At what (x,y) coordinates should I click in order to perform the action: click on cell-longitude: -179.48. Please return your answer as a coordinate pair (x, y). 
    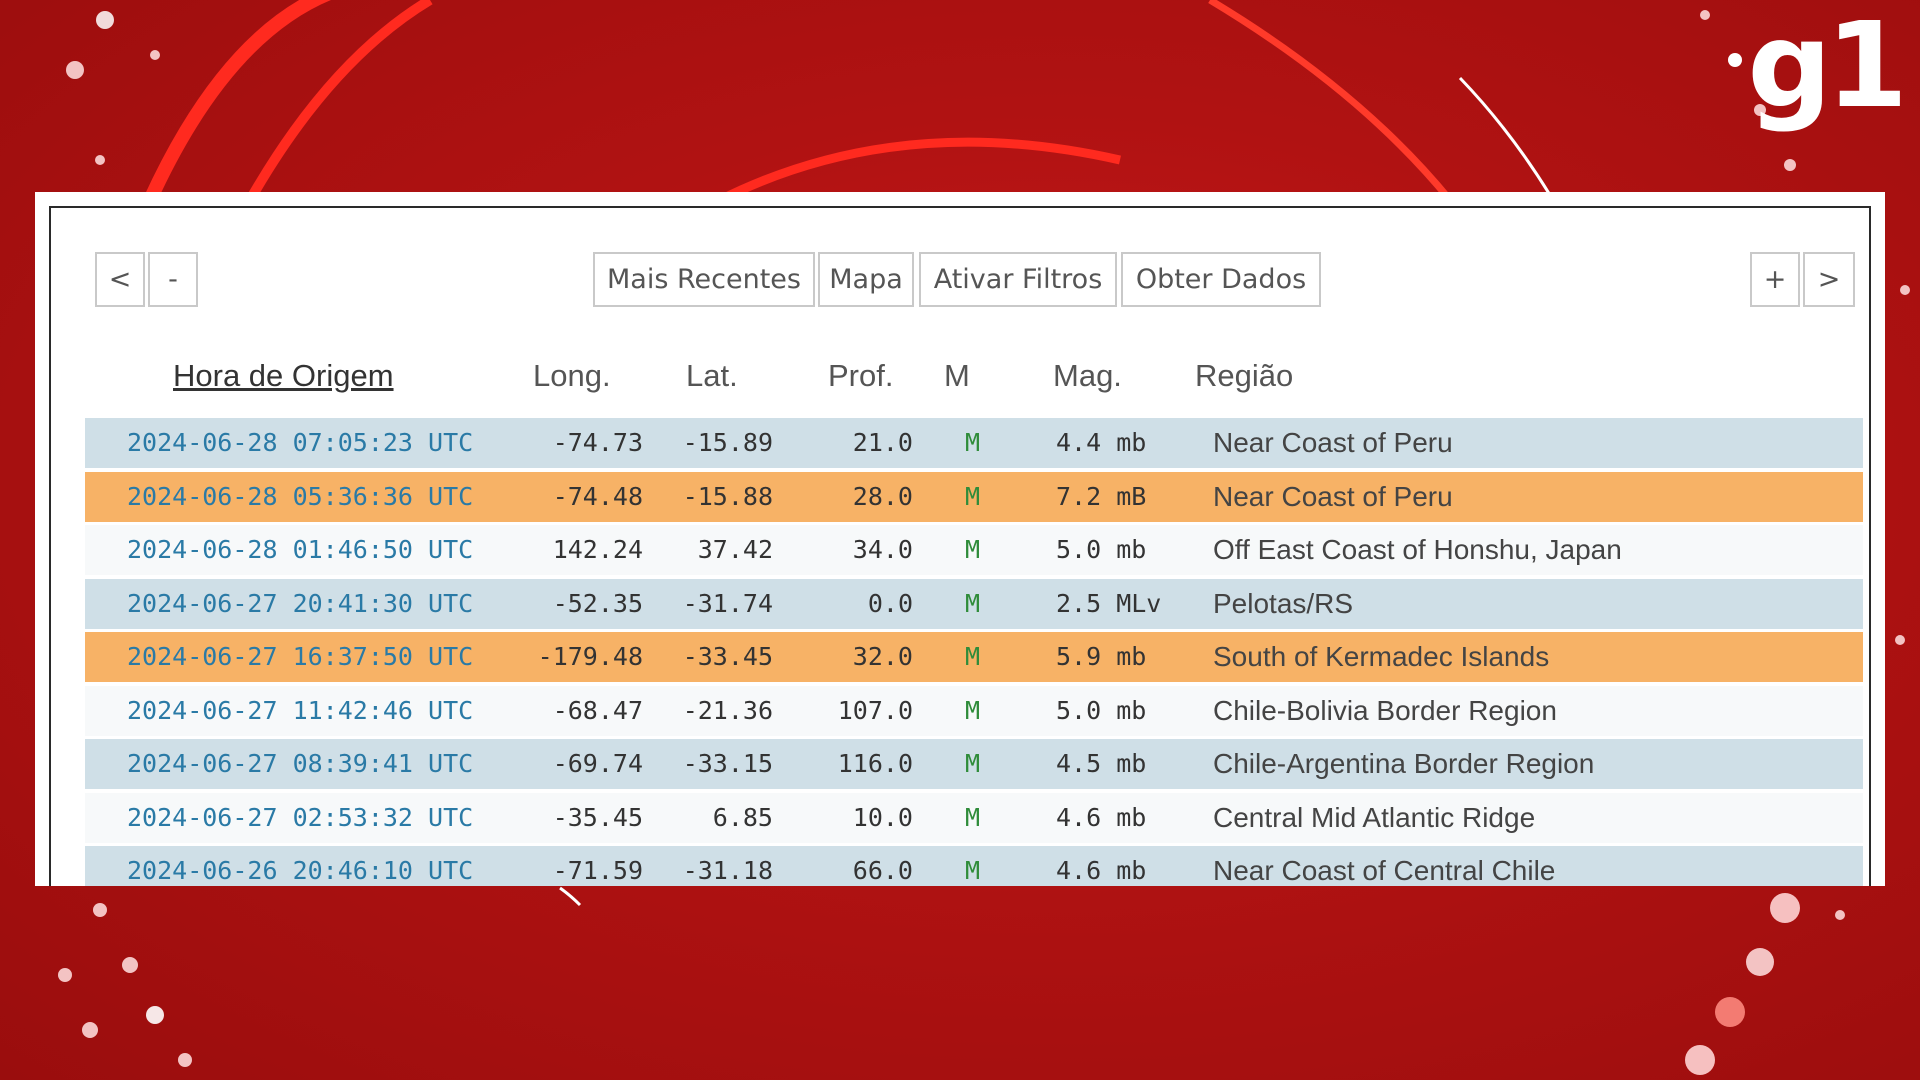
    Looking at the image, I should click on (590, 656).